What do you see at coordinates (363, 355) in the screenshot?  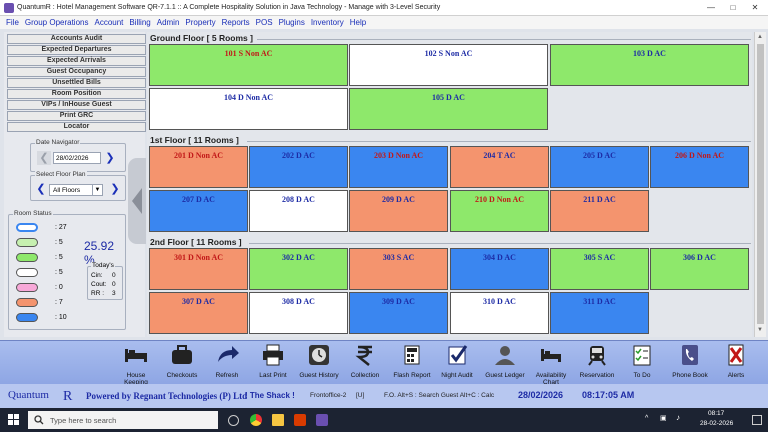 I see `rupee-icon` at bounding box center [363, 355].